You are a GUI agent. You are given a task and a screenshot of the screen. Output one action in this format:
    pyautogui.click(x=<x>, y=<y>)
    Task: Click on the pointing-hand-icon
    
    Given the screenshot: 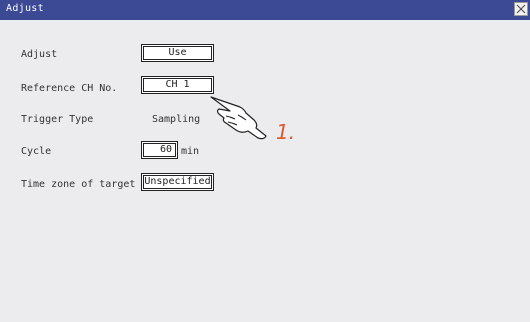 What is the action you would take?
    pyautogui.click(x=238, y=118)
    